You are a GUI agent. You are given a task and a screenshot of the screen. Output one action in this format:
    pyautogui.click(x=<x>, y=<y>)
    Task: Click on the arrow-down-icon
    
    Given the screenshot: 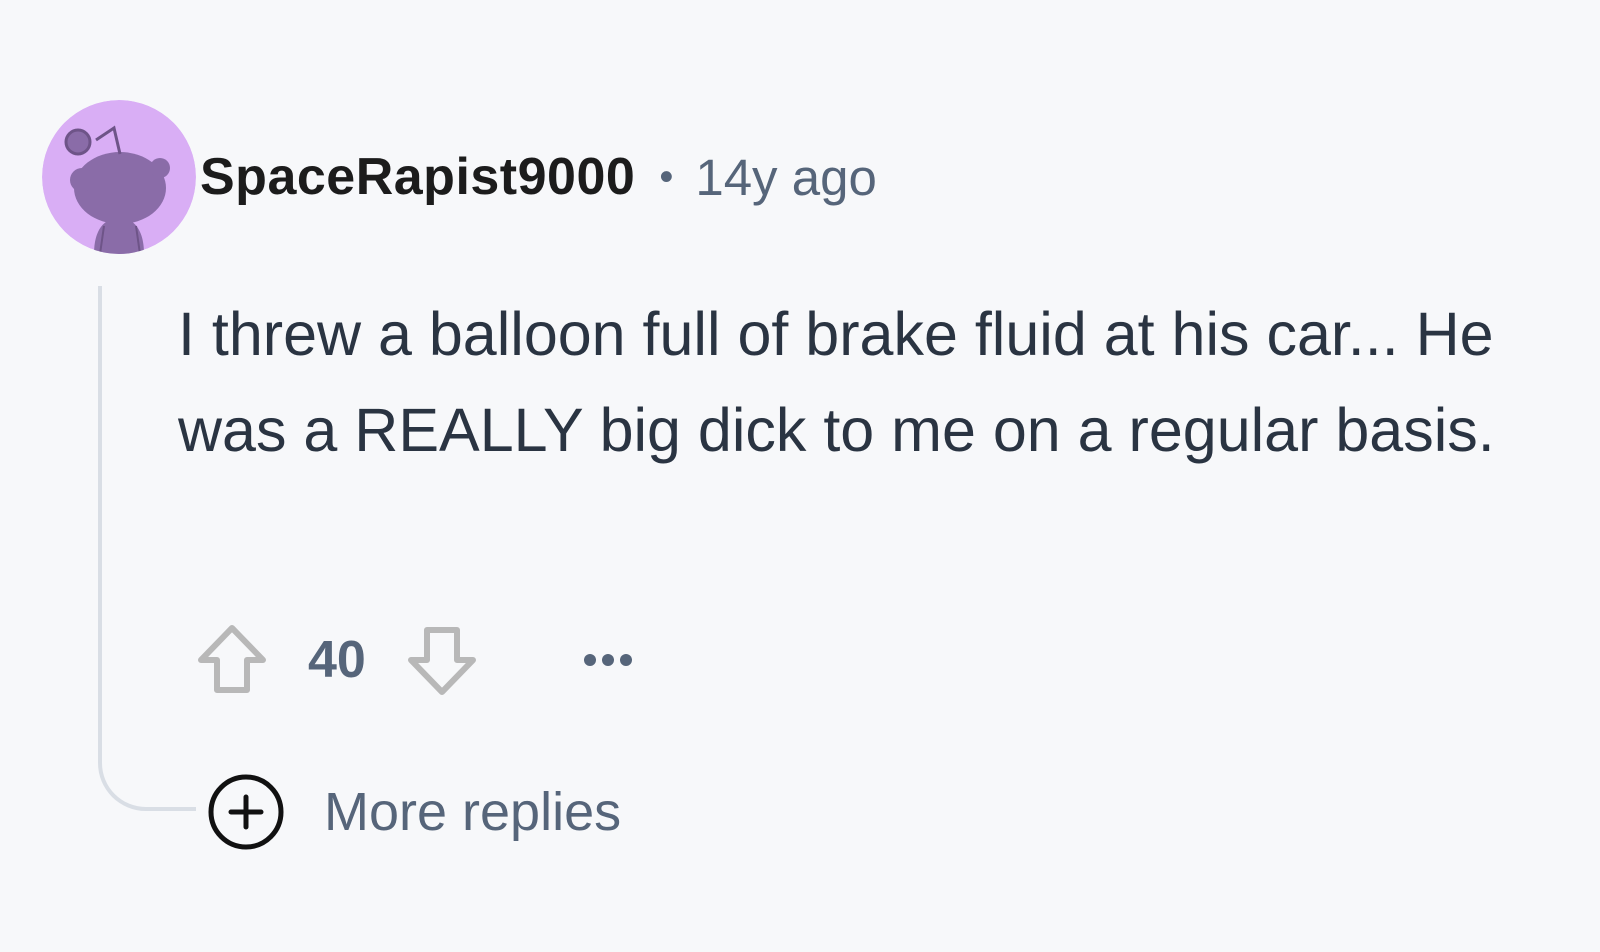 What is the action you would take?
    pyautogui.click(x=441, y=661)
    